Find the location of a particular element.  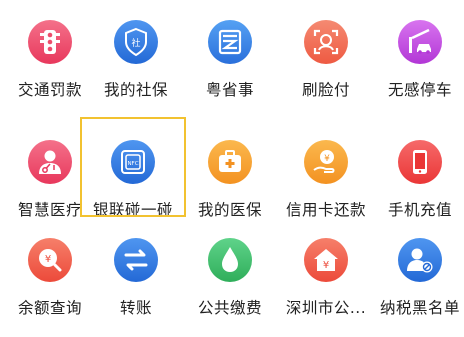

service-transfer: 转账 is located at coordinates (136, 267).